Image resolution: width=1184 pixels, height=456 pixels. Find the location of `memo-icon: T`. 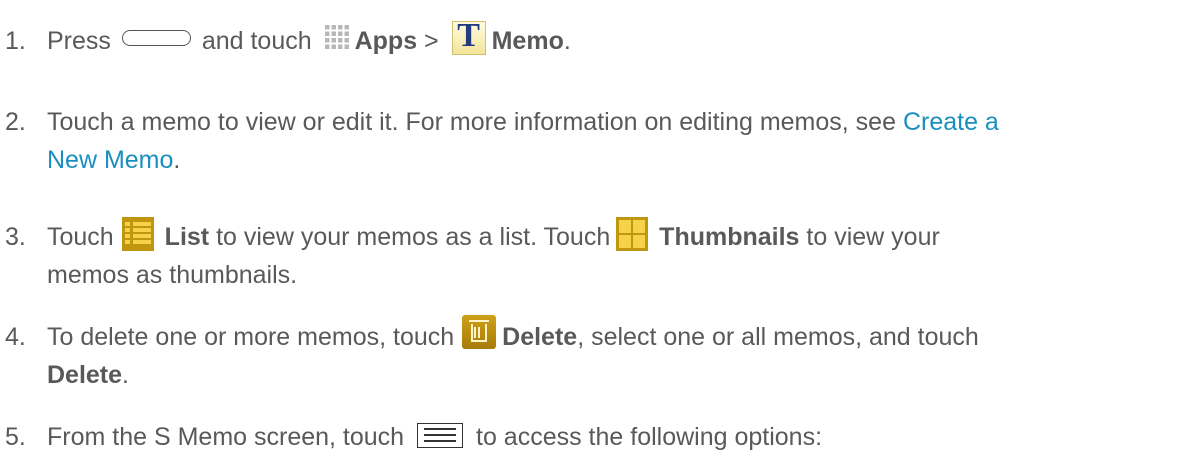

memo-icon: T is located at coordinates (468, 36).